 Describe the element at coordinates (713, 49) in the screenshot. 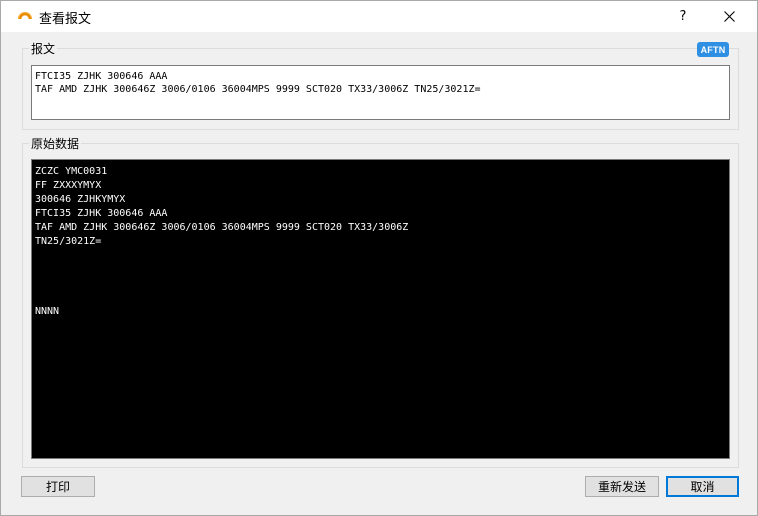

I see `aftn-badge: AFTN` at that location.